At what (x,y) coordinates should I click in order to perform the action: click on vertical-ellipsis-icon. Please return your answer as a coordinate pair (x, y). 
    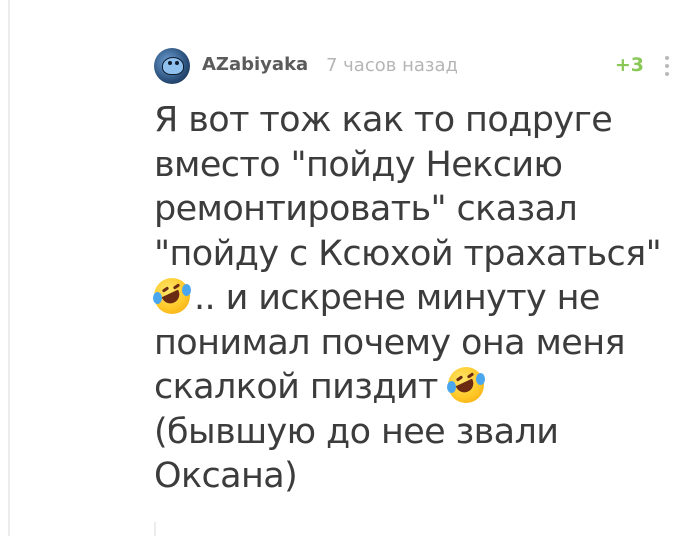
    Looking at the image, I should click on (667, 67).